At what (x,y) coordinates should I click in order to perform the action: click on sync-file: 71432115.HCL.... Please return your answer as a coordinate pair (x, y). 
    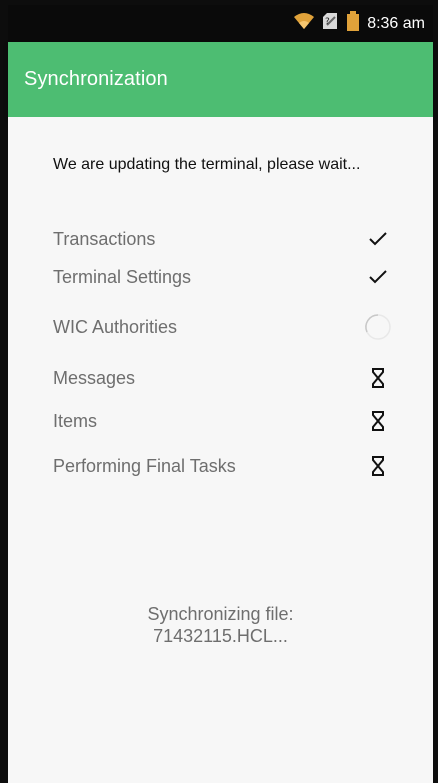
    Looking at the image, I should click on (220, 636).